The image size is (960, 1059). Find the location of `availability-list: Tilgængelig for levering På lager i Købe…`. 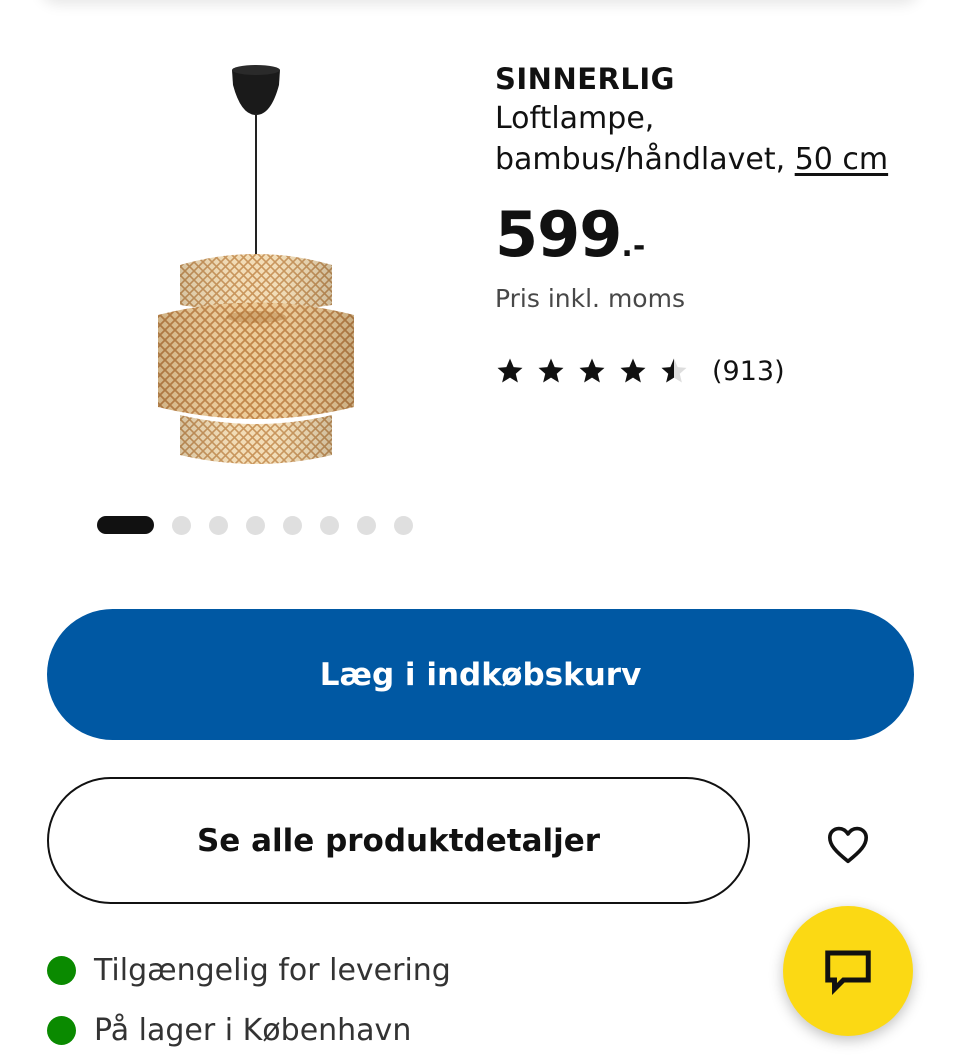

availability-list: Tilgængelig for levering På lager i Købe… is located at coordinates (249, 999).